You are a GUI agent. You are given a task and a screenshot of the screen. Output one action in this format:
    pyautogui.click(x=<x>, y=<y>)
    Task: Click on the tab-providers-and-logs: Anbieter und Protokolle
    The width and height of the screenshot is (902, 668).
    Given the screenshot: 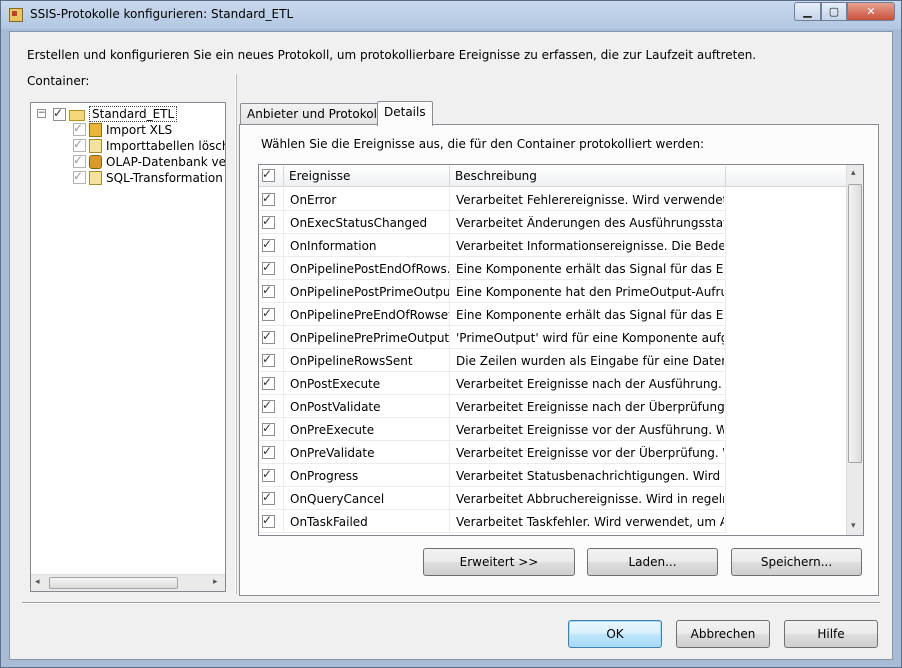 What is the action you would take?
    pyautogui.click(x=317, y=114)
    